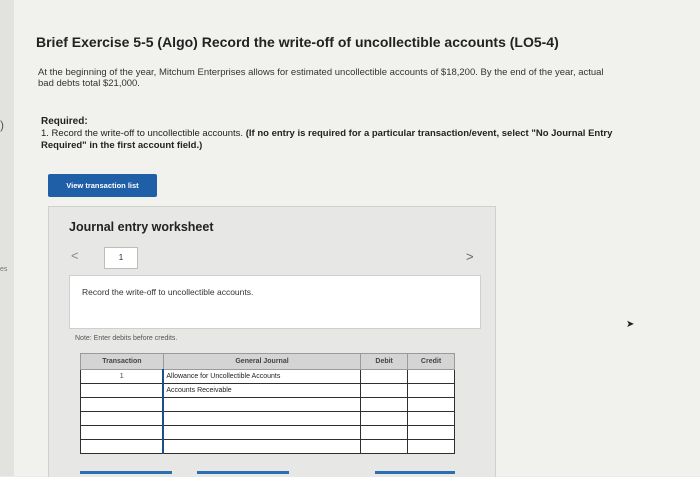 The image size is (700, 477). Describe the element at coordinates (262, 376) in the screenshot. I see `account-select: Allowance for Uncollectible Accounts` at that location.